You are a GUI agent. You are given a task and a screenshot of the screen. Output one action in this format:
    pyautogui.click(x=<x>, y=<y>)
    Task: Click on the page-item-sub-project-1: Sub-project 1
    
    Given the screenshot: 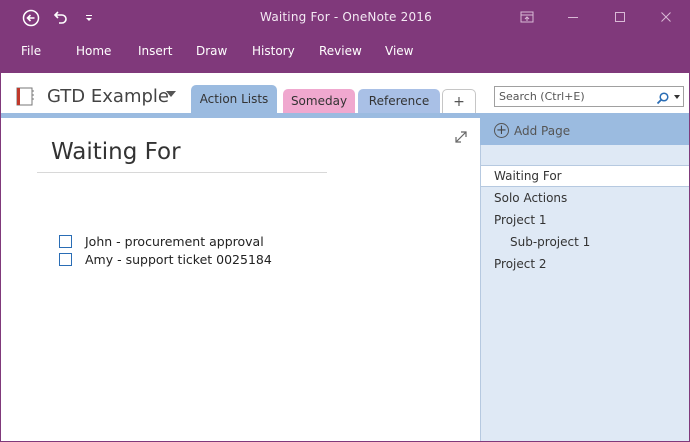 What is the action you would take?
    pyautogui.click(x=584, y=242)
    